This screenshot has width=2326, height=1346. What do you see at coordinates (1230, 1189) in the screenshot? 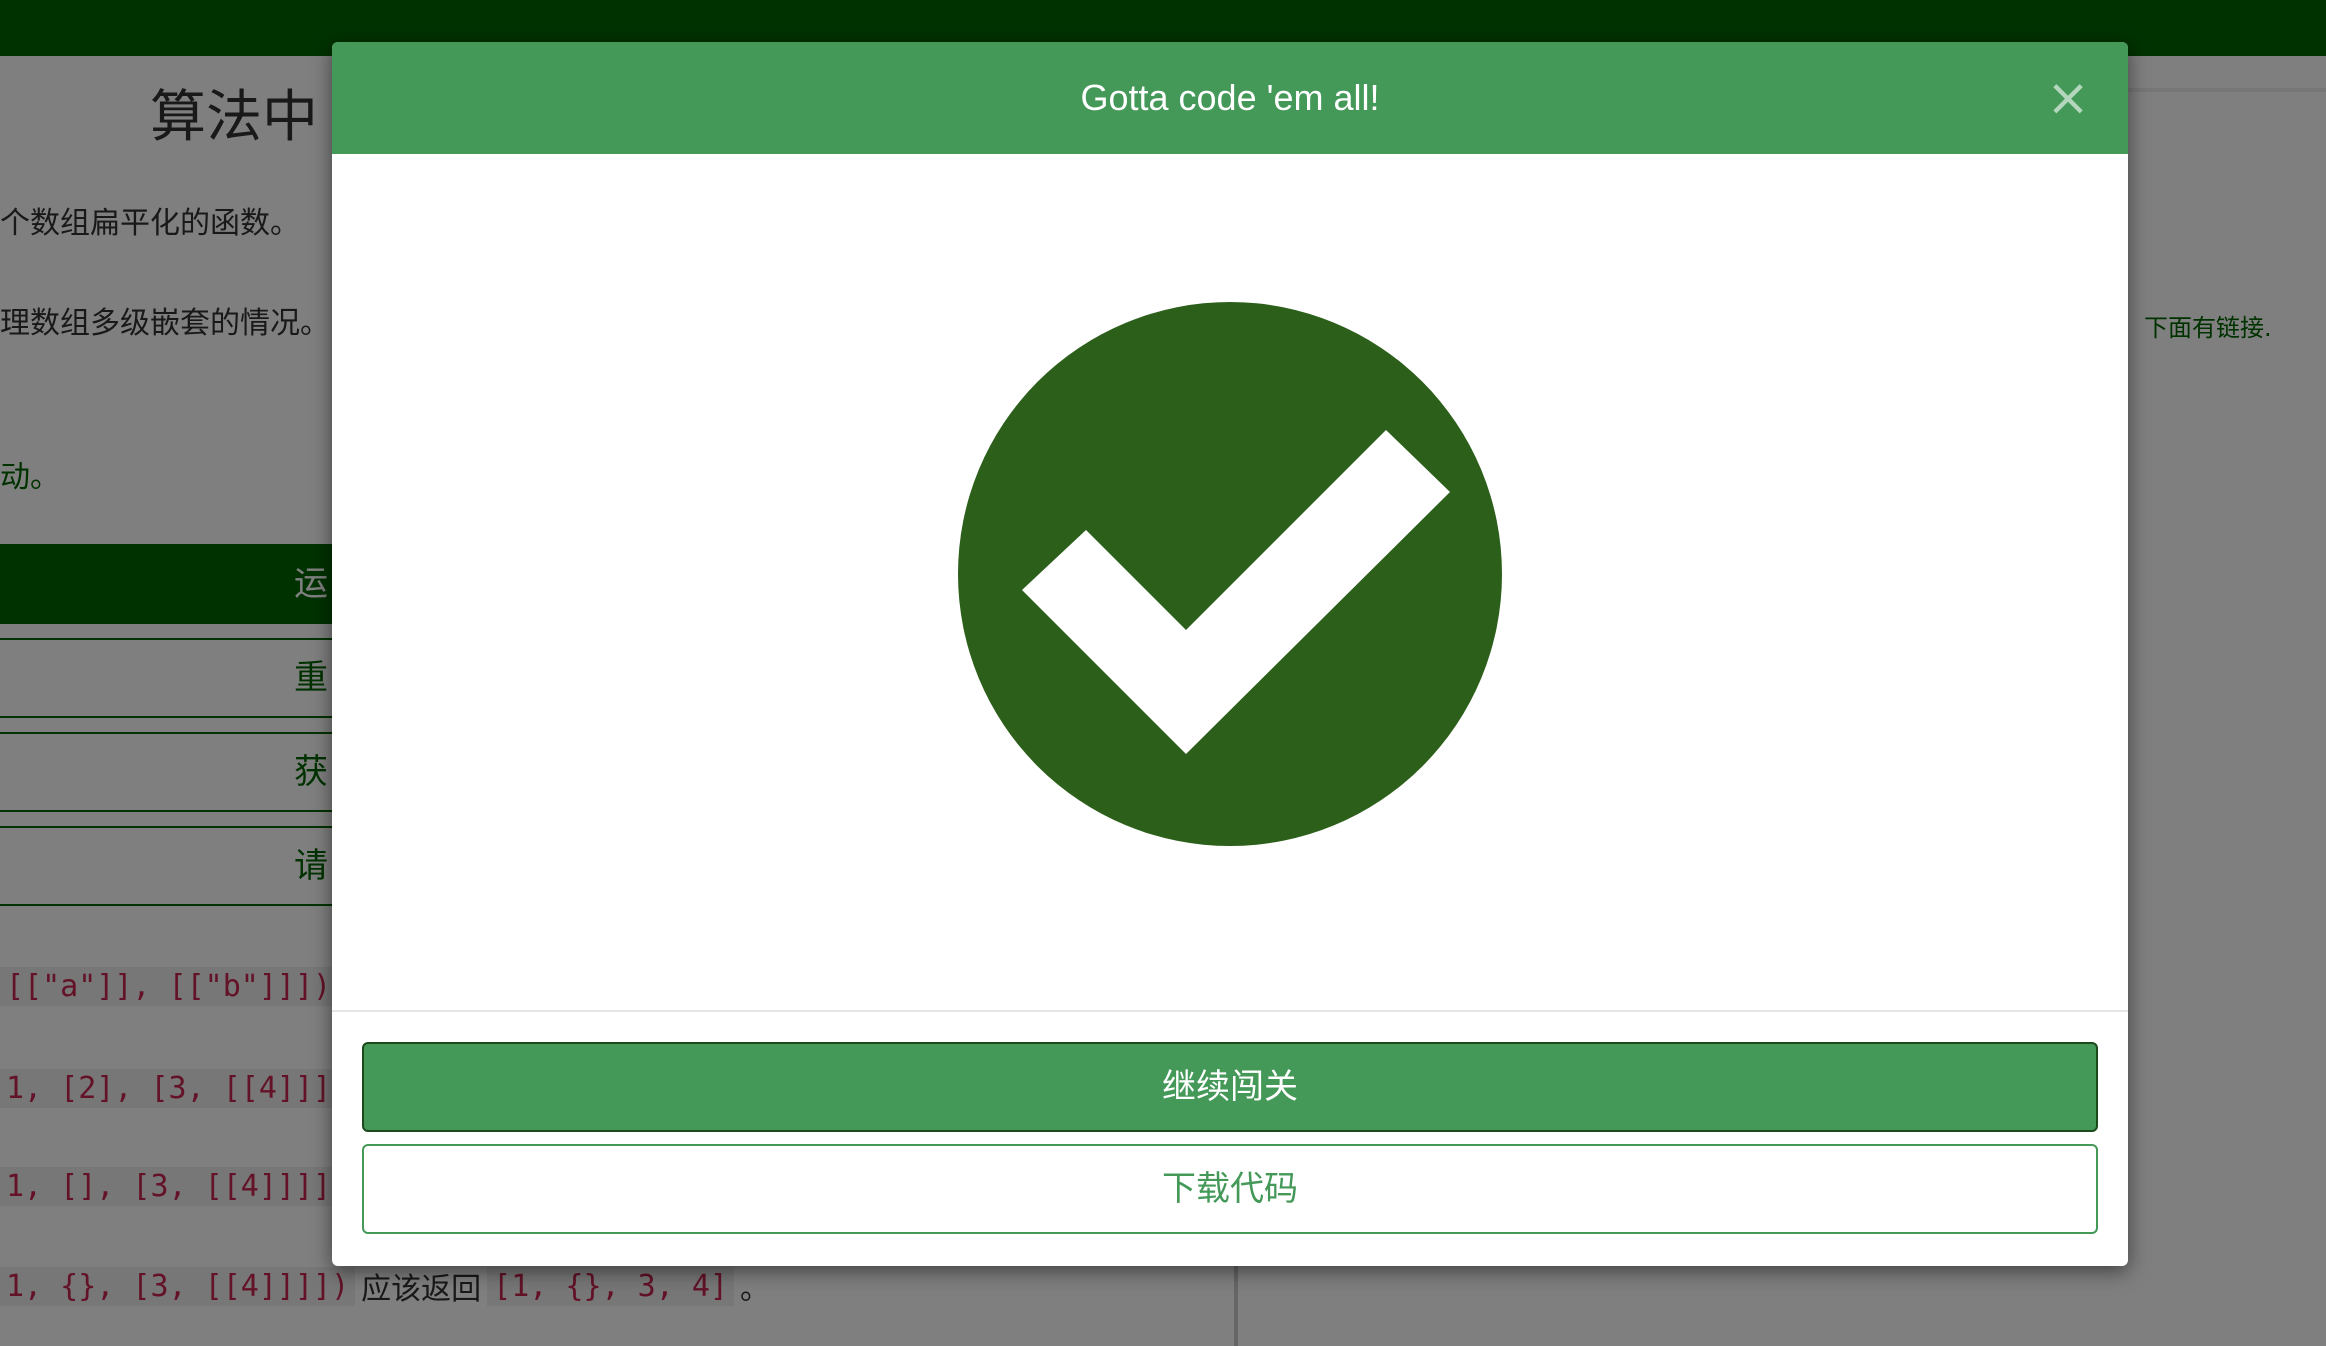
I see `download-code-button: 下载代码` at bounding box center [1230, 1189].